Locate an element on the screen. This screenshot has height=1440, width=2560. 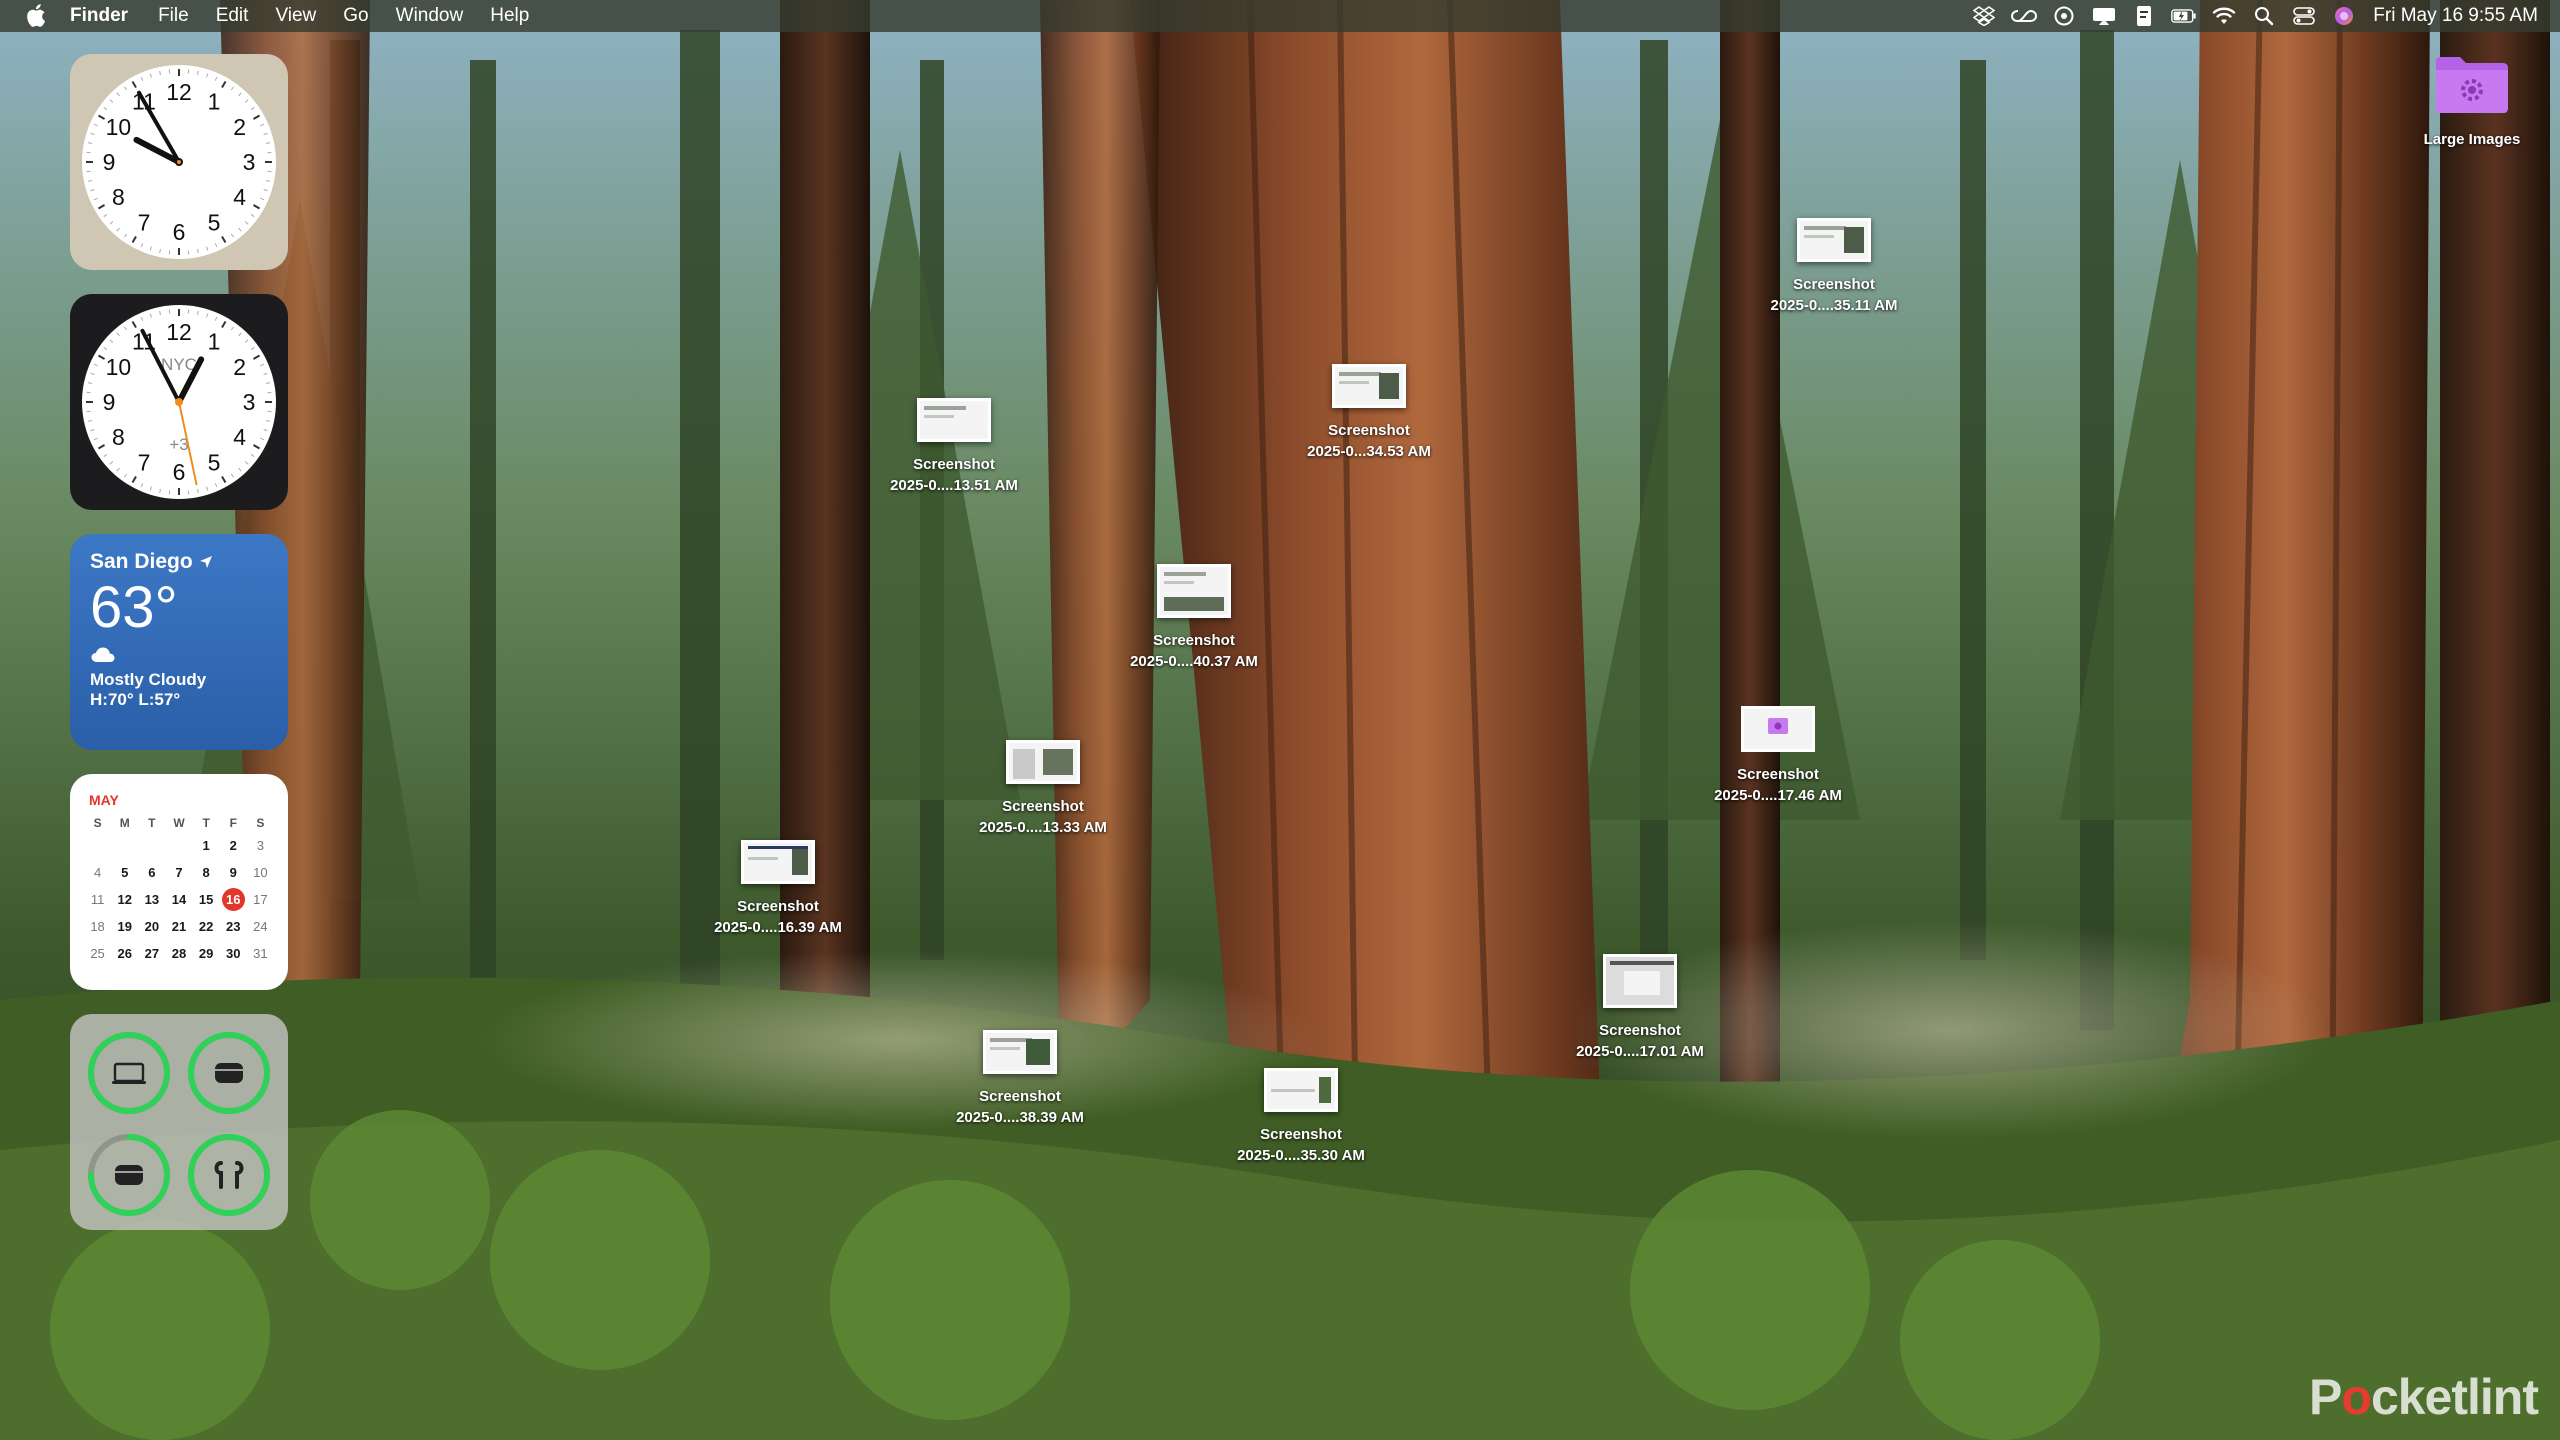
calendar-day: 5 is located at coordinates (125, 872).